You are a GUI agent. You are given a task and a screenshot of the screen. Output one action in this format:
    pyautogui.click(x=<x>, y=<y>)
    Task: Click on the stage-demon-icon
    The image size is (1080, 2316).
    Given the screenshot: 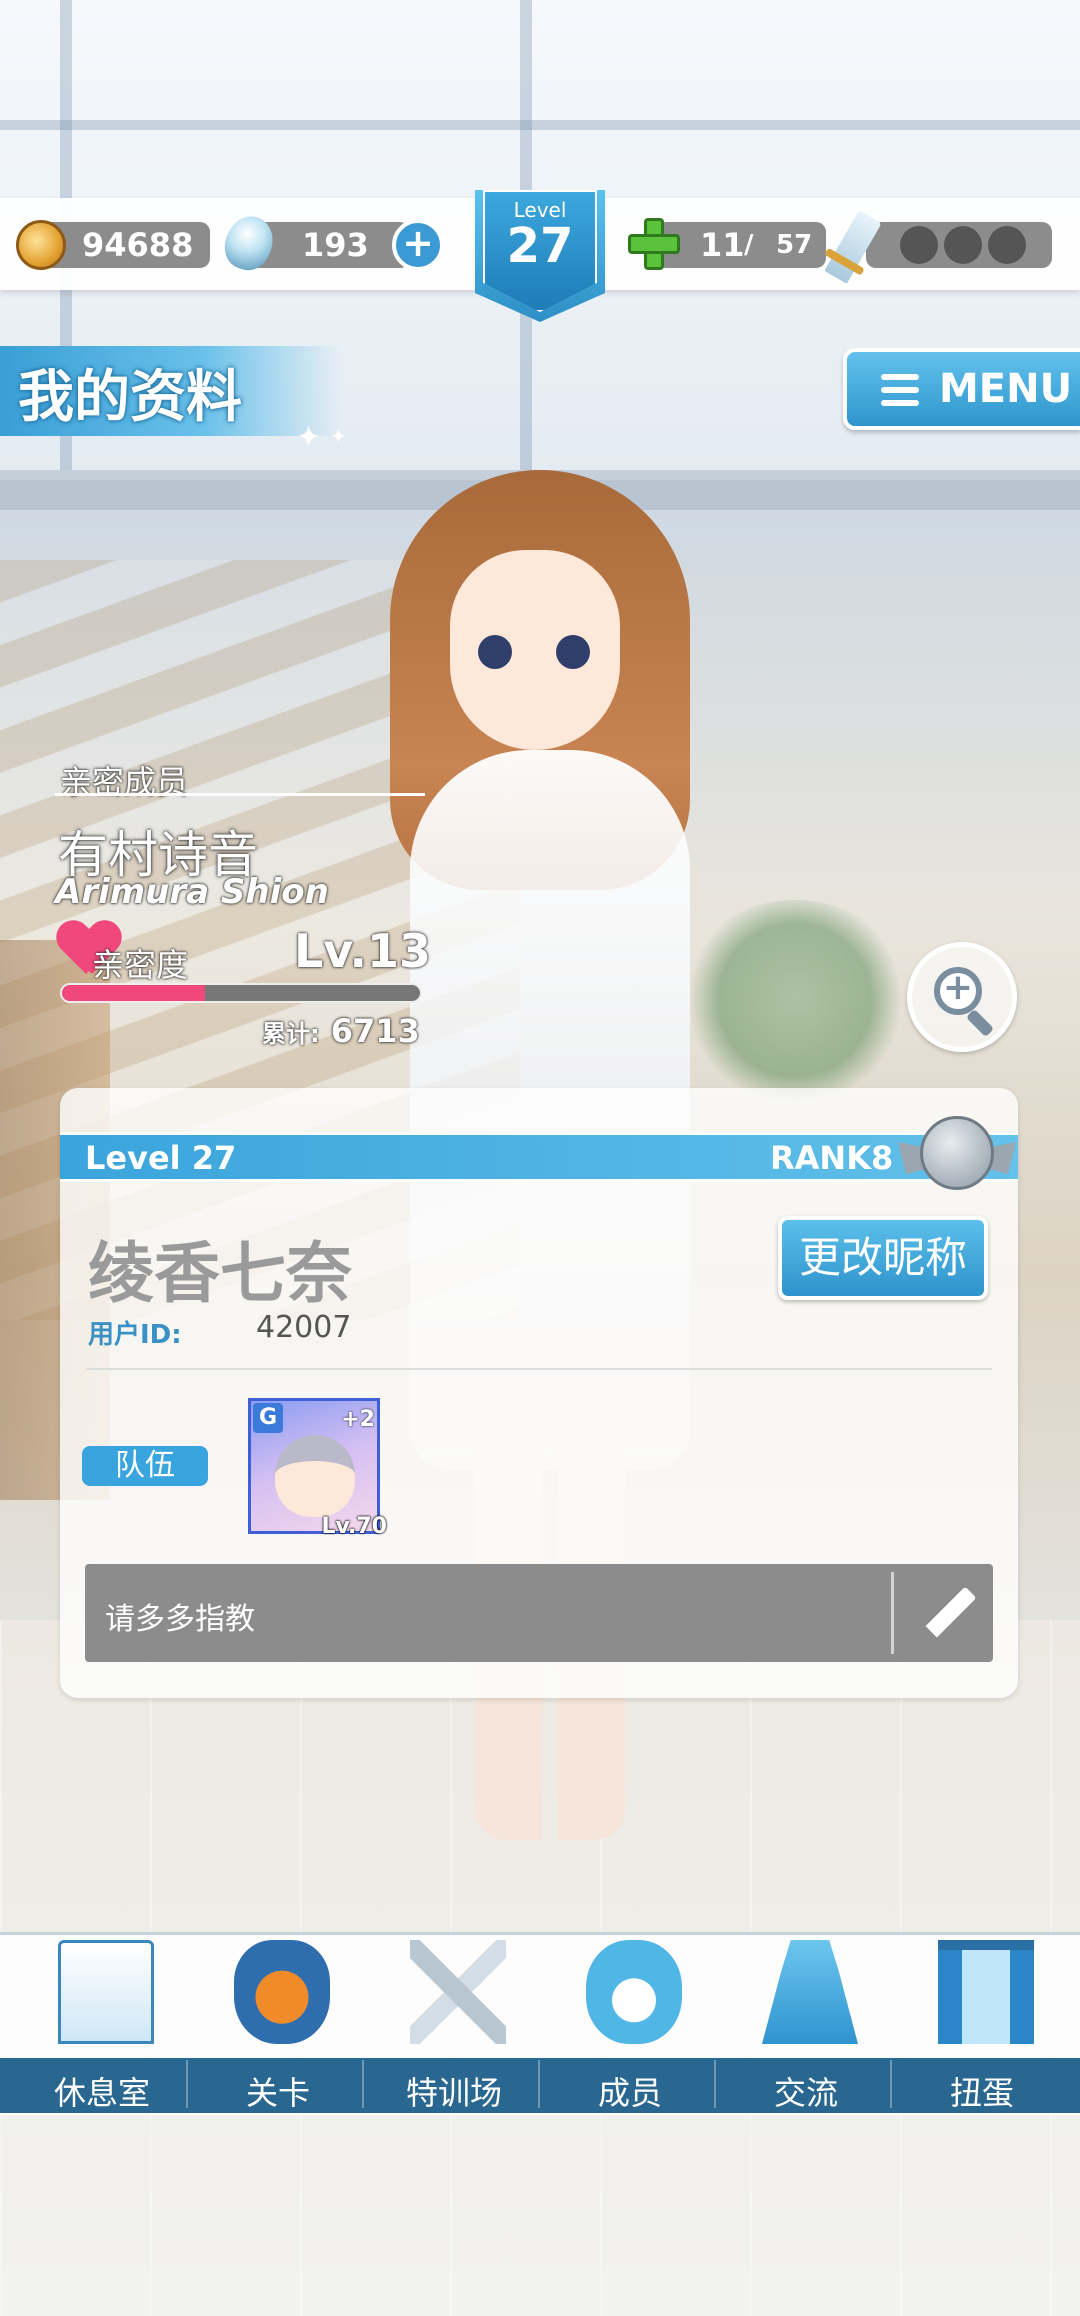 What is the action you would take?
    pyautogui.click(x=282, y=1992)
    